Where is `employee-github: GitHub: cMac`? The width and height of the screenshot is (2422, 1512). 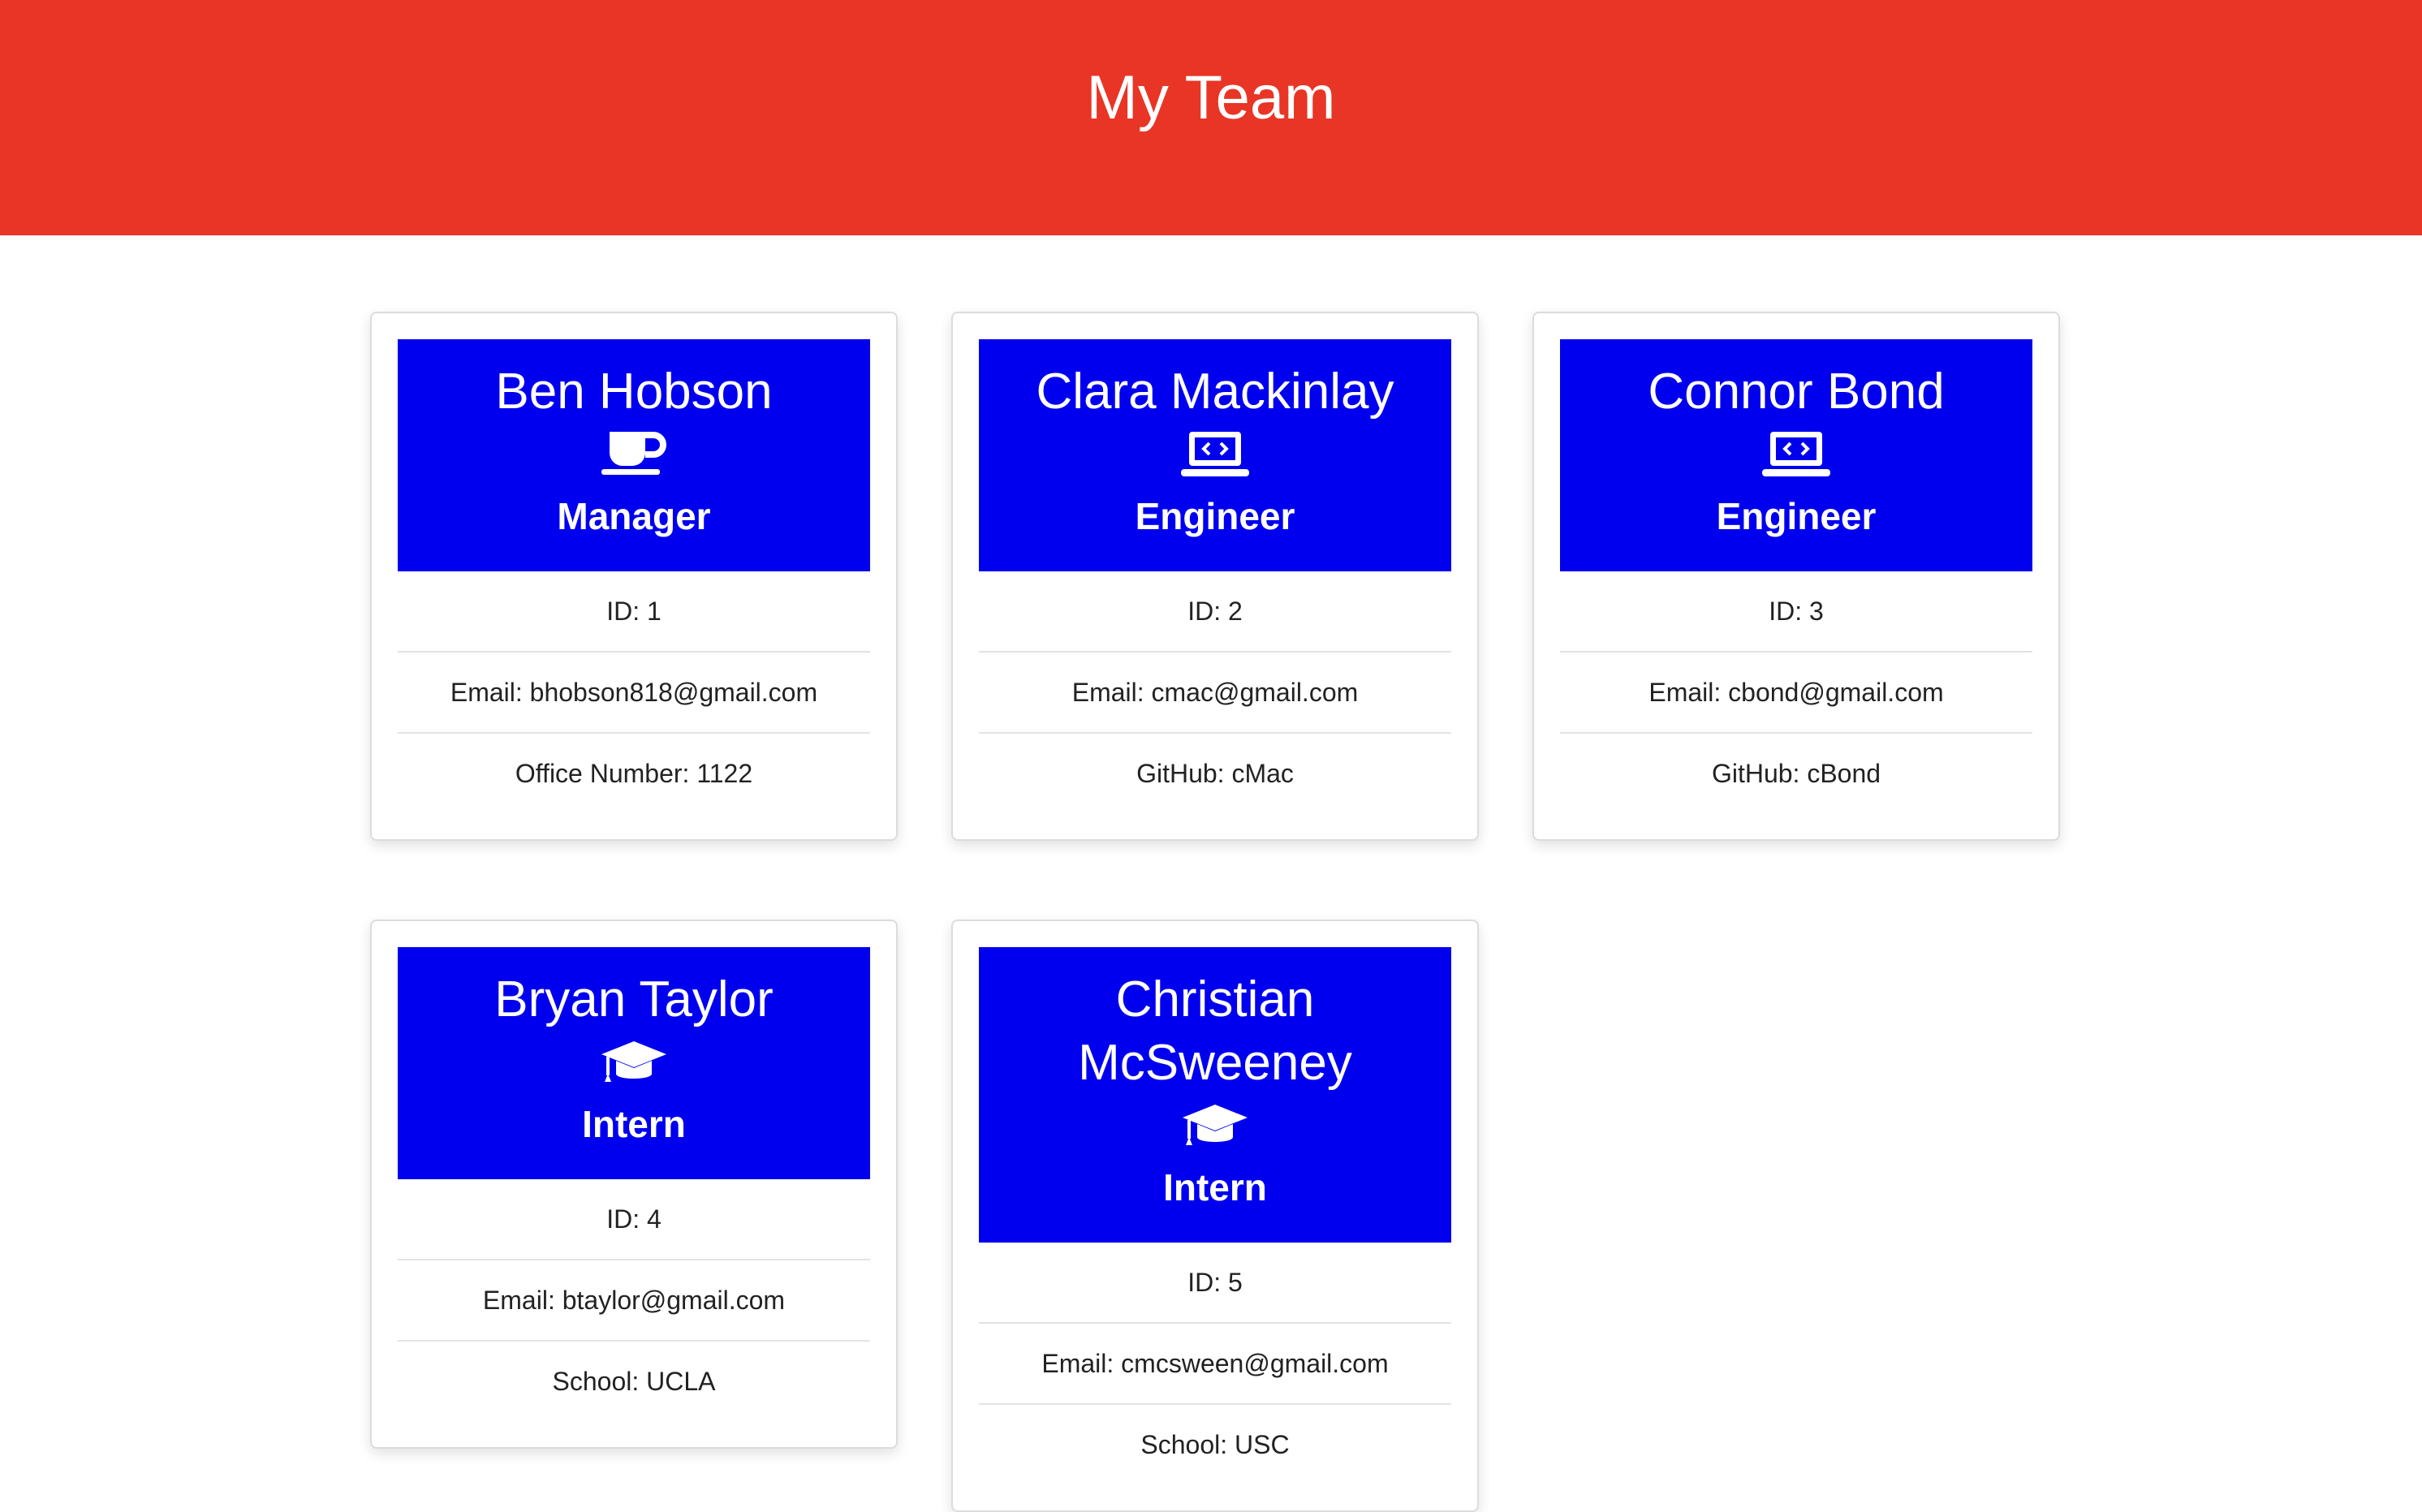 employee-github: GitHub: cMac is located at coordinates (1215, 773).